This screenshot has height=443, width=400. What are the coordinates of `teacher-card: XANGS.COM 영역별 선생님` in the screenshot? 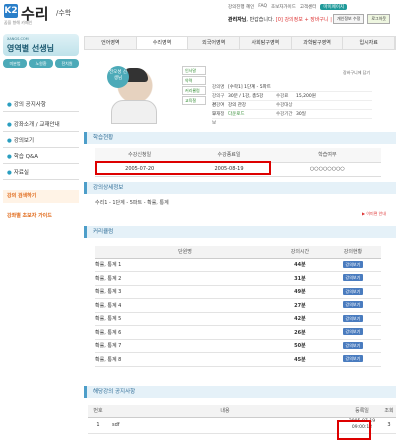 It's located at (41, 45).